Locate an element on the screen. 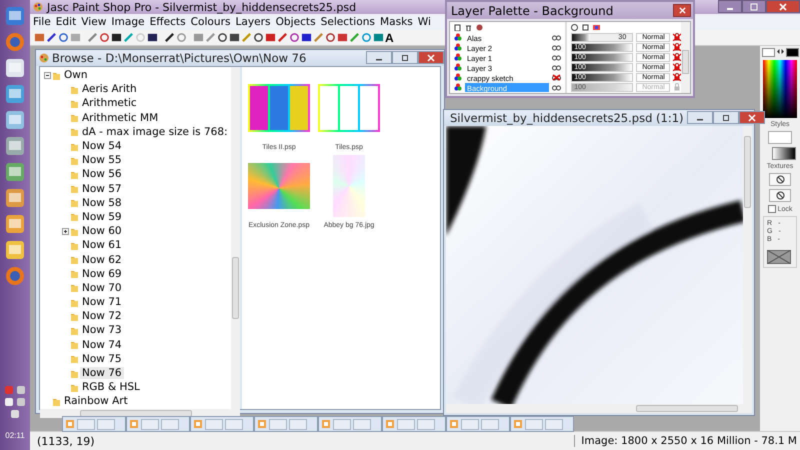 The height and width of the screenshot is (450, 800). menu-item: Objects is located at coordinates (296, 22).